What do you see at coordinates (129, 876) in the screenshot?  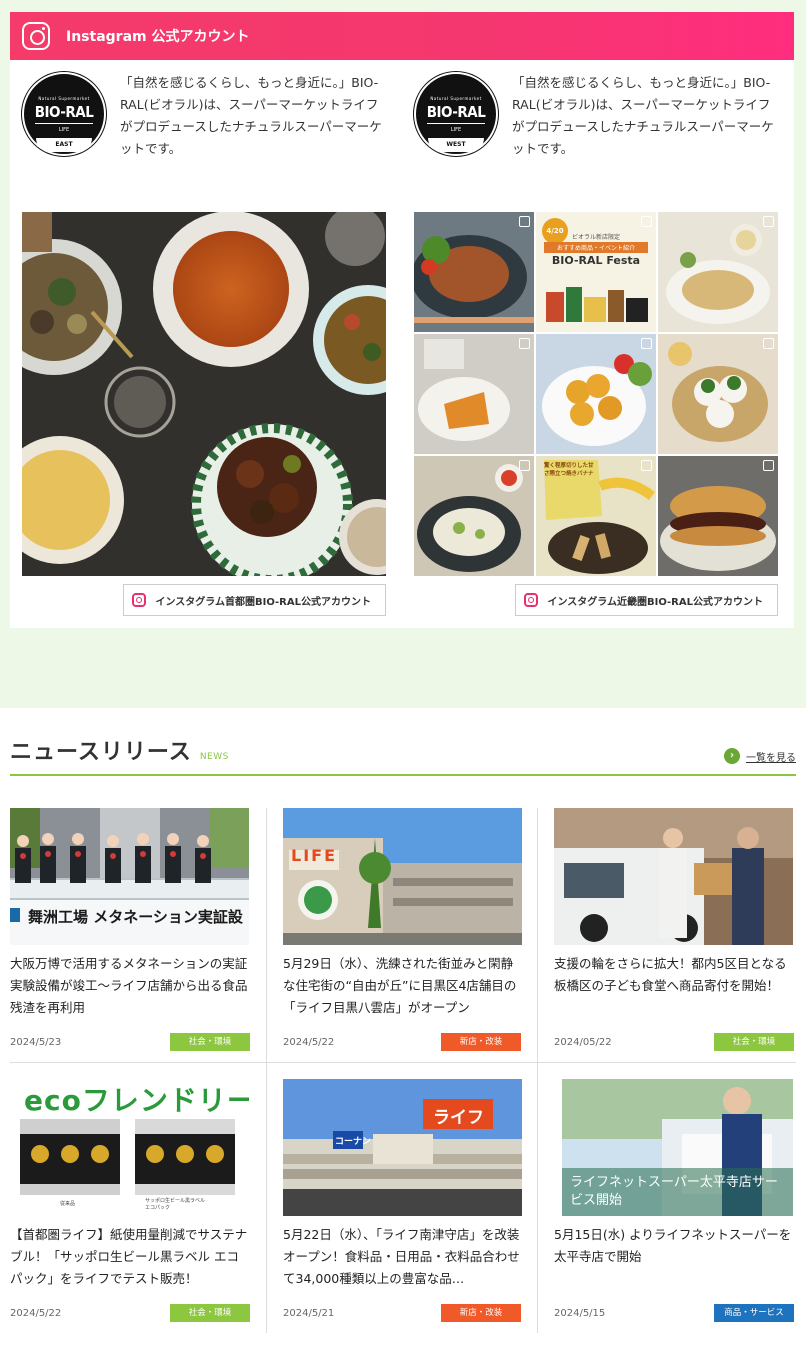 I see `news-image: 舞洲工場 メタネーション実証設` at bounding box center [129, 876].